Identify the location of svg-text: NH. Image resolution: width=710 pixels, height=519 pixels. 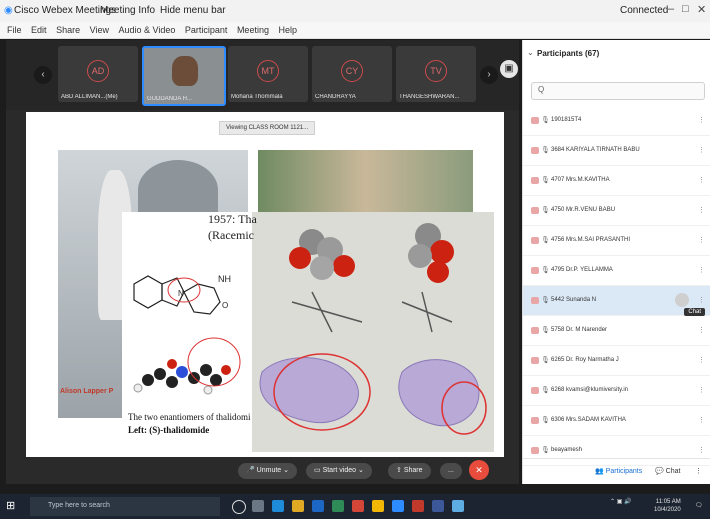
(224, 279).